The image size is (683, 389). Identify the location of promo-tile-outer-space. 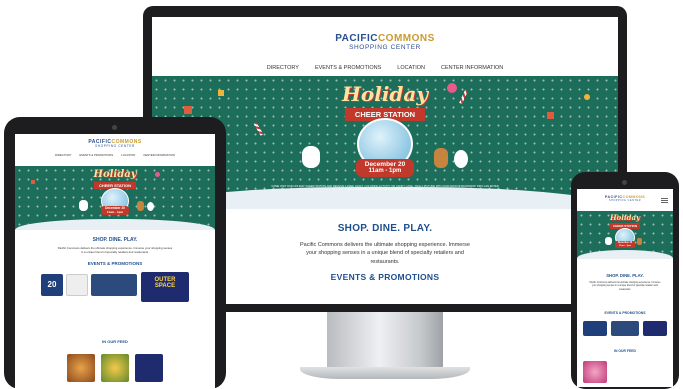
(655, 328).